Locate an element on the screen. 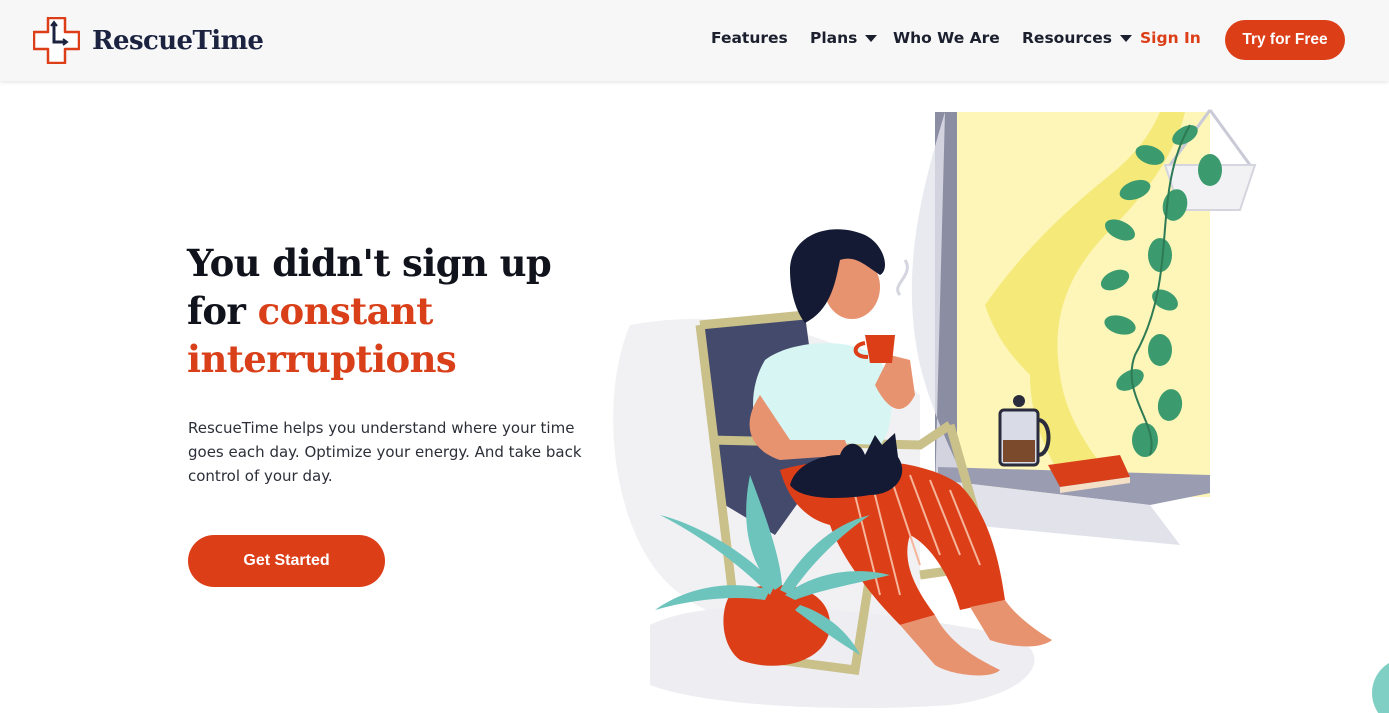 The width and height of the screenshot is (1389, 713). get-started-button: Get Started is located at coordinates (286, 561).